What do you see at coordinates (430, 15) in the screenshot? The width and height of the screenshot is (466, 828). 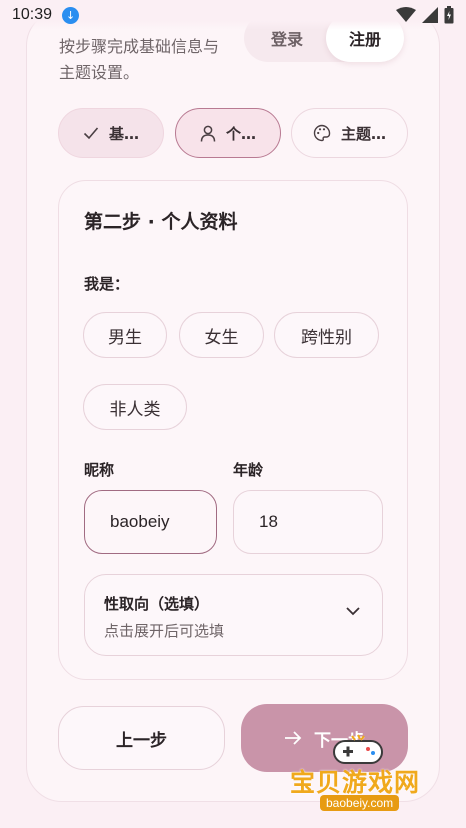 I see `signal-icon` at bounding box center [430, 15].